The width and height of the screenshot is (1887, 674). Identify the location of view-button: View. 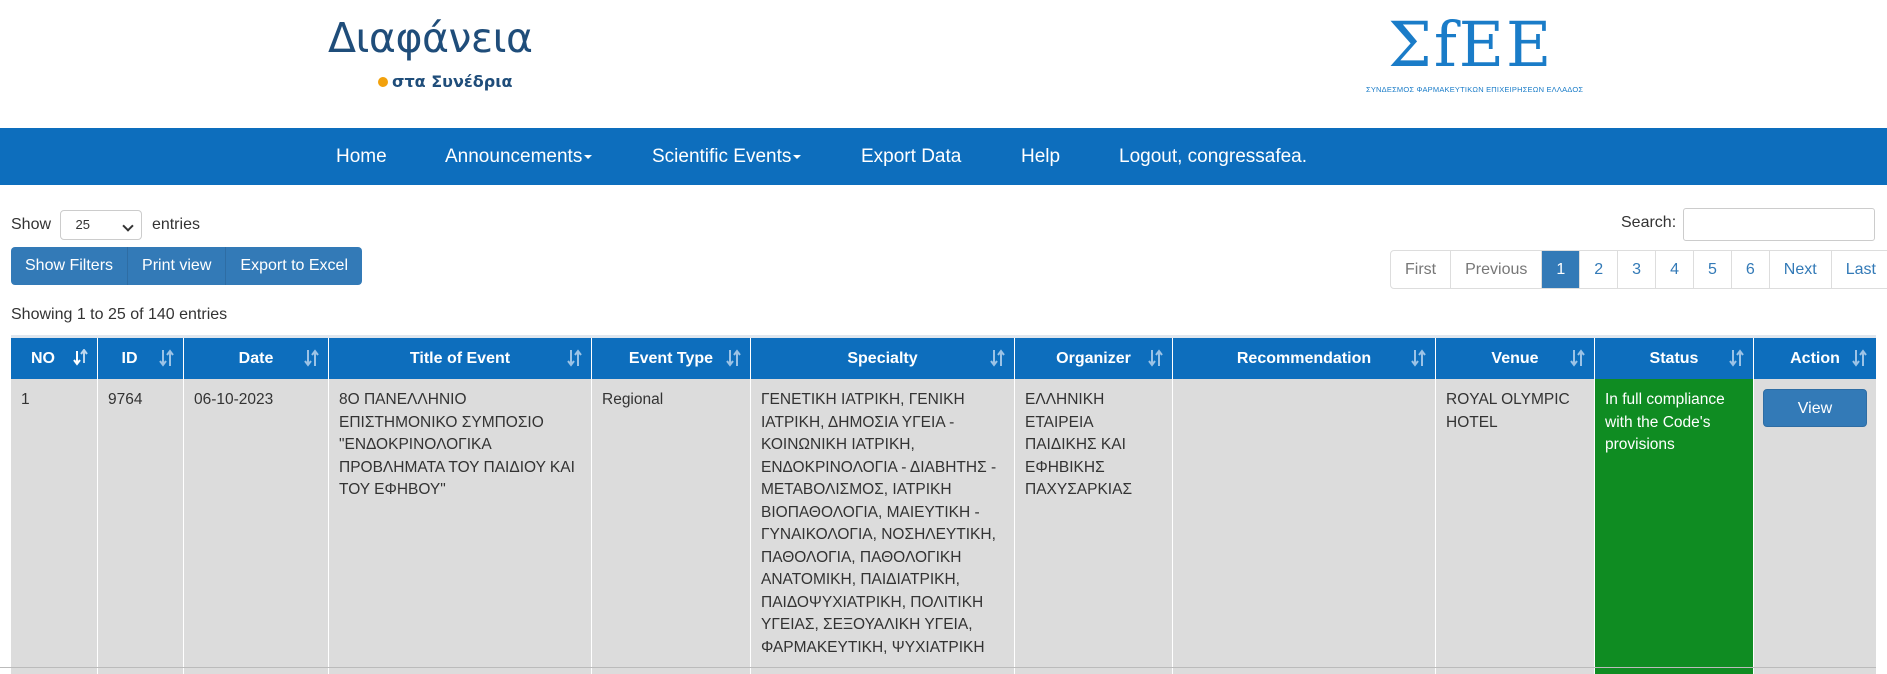
(1815, 408).